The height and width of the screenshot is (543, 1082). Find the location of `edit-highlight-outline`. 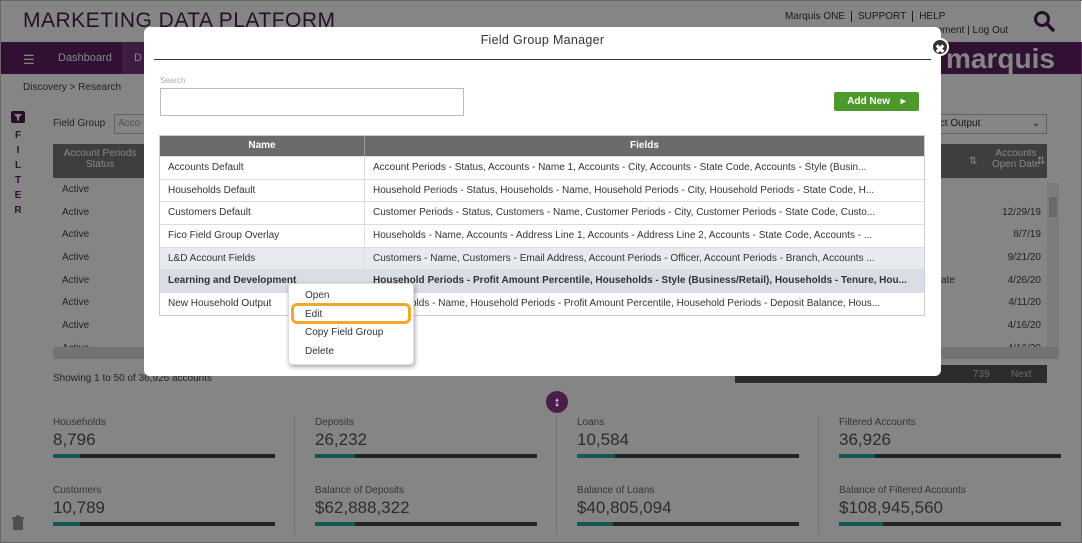

edit-highlight-outline is located at coordinates (351, 313).